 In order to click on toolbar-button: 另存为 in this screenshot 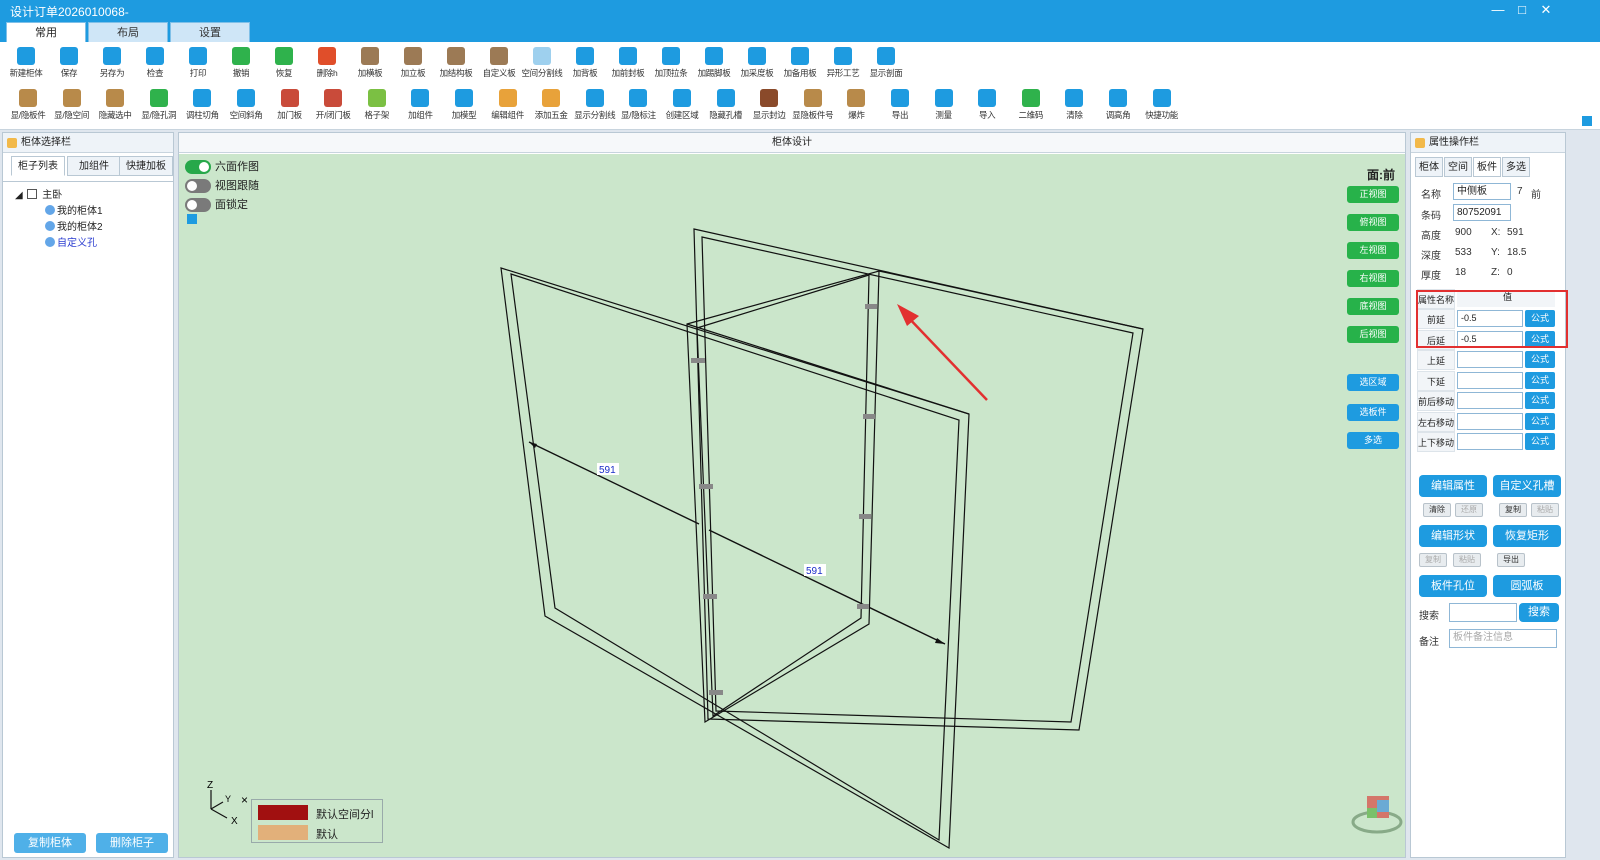, I will do `click(112, 65)`.